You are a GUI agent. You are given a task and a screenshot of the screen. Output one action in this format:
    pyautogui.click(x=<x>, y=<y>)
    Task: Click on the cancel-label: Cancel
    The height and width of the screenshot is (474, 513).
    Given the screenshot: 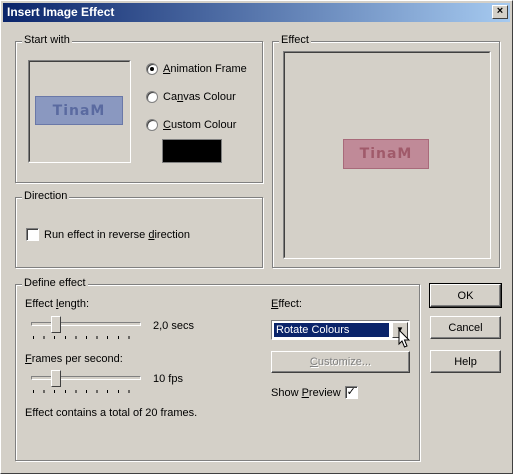 What is the action you would take?
    pyautogui.click(x=465, y=327)
    